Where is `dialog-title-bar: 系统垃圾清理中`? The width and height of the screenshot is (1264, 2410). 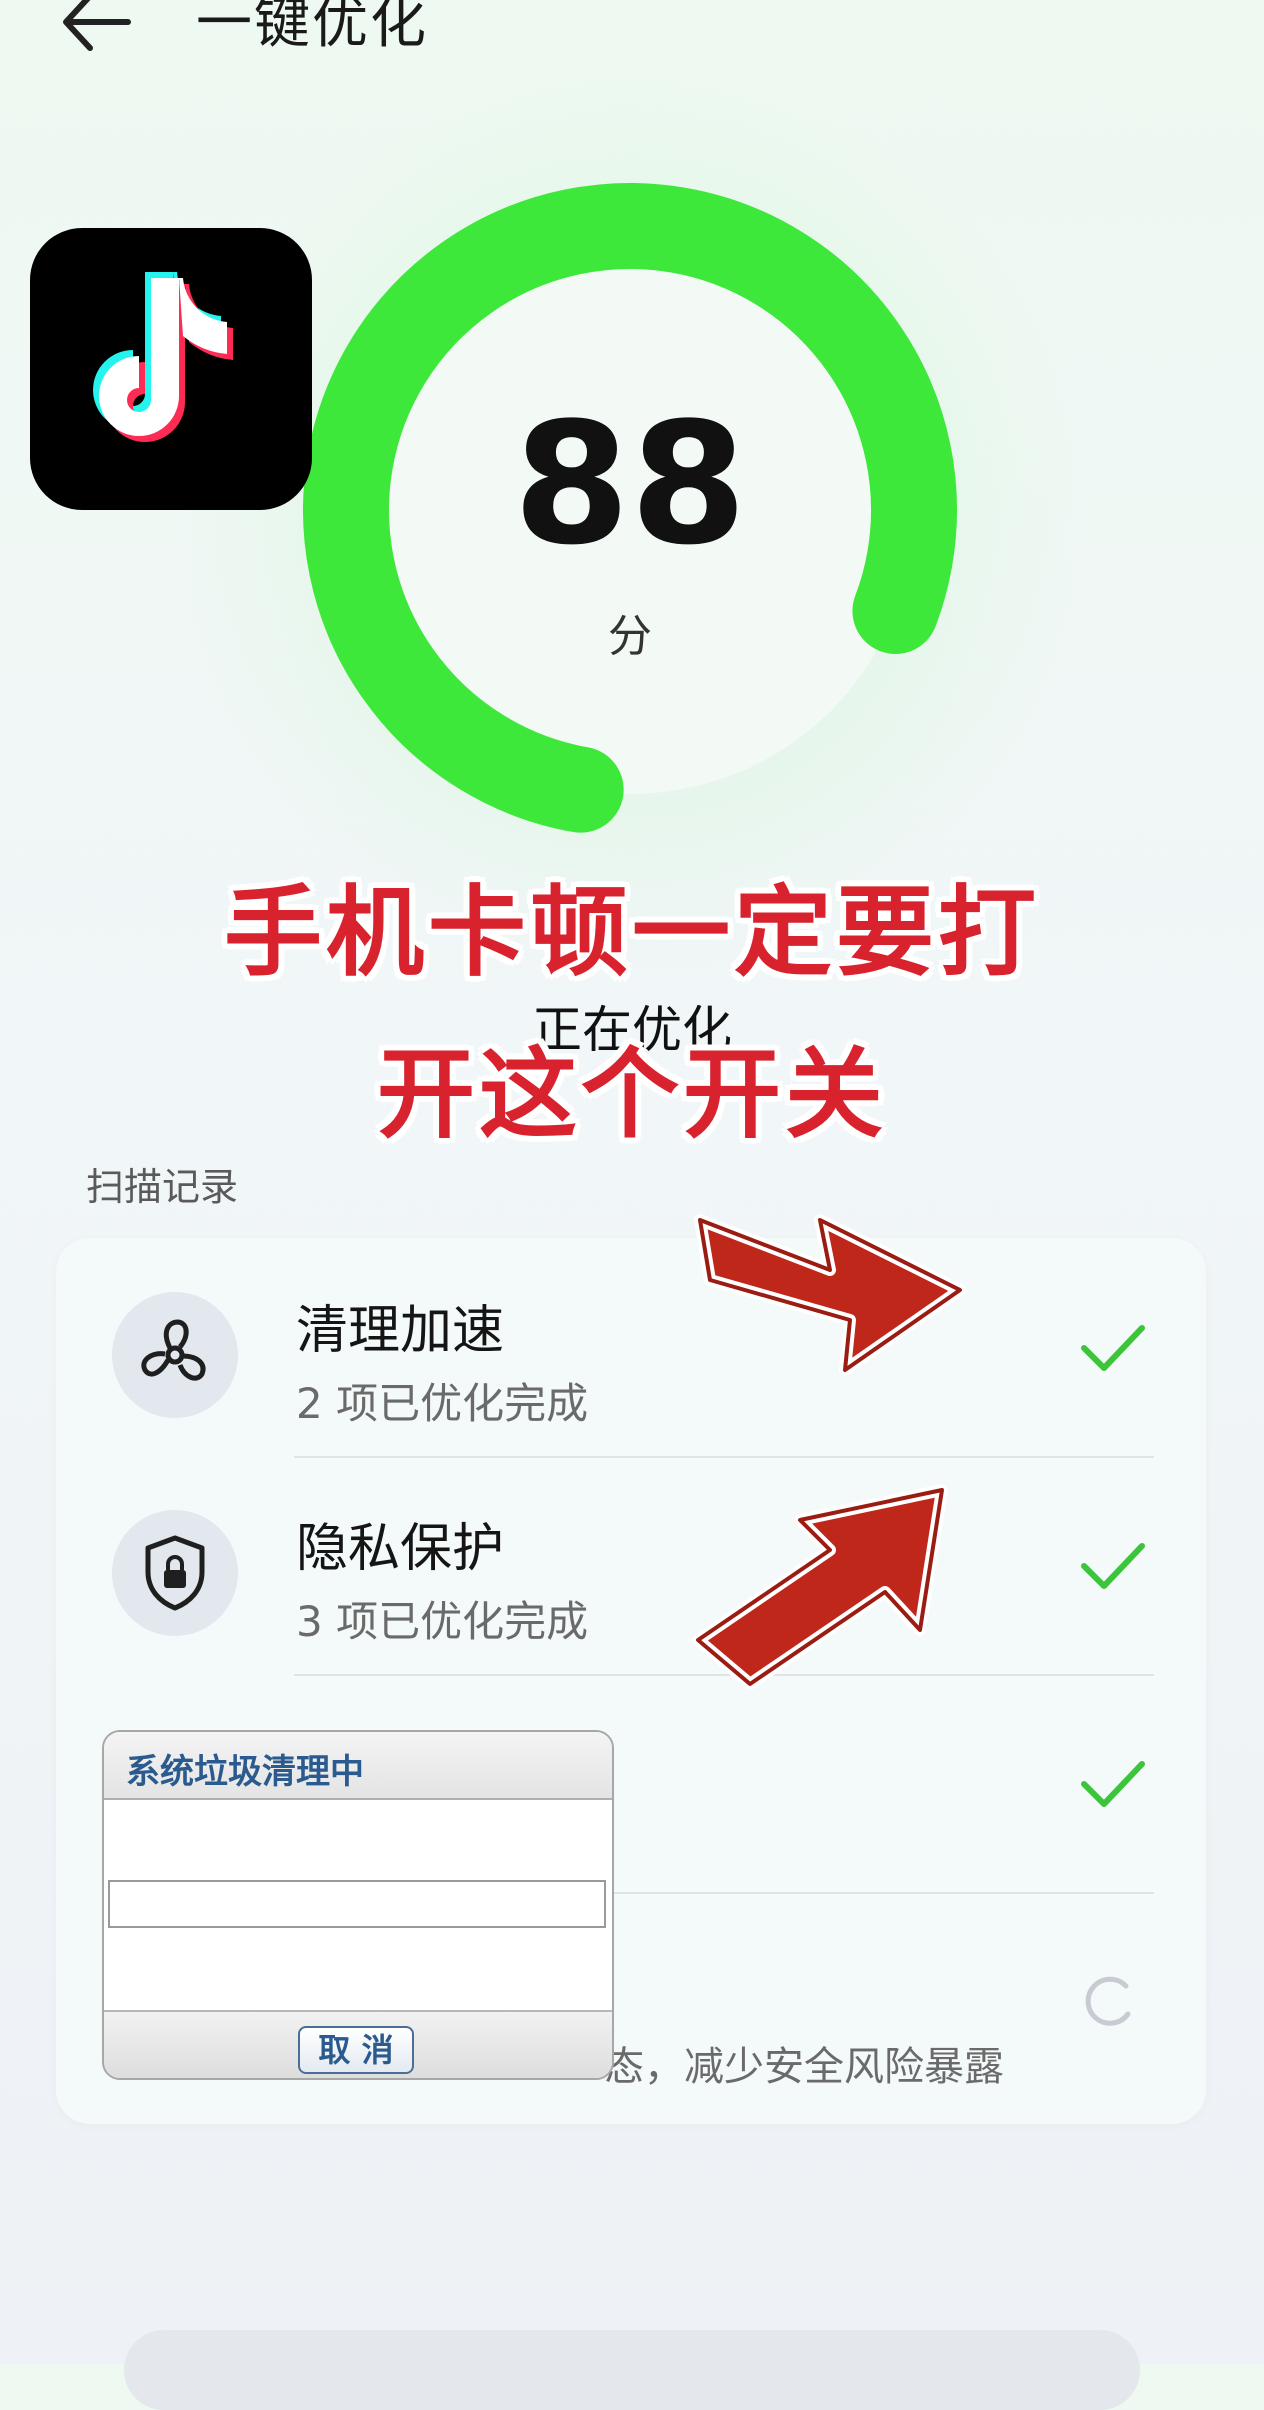 dialog-title-bar: 系统垃圾清理中 is located at coordinates (358, 1766).